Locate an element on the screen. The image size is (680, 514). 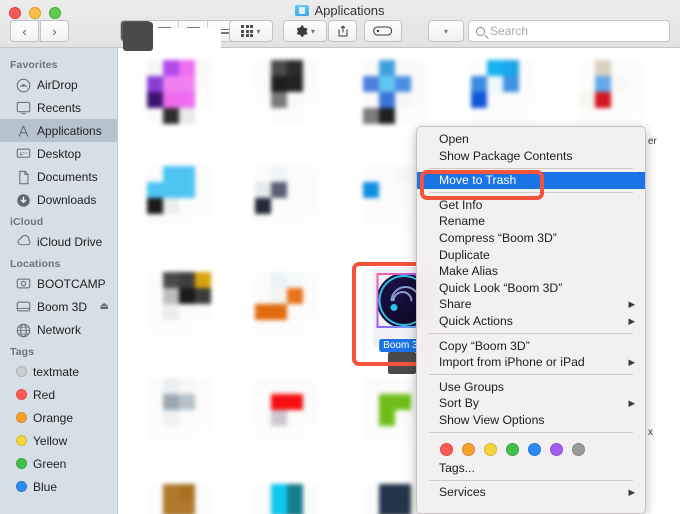
titlebar: Applications ‹ › ▾ ▾ ▾ Search is located at coordinates (340, 25).